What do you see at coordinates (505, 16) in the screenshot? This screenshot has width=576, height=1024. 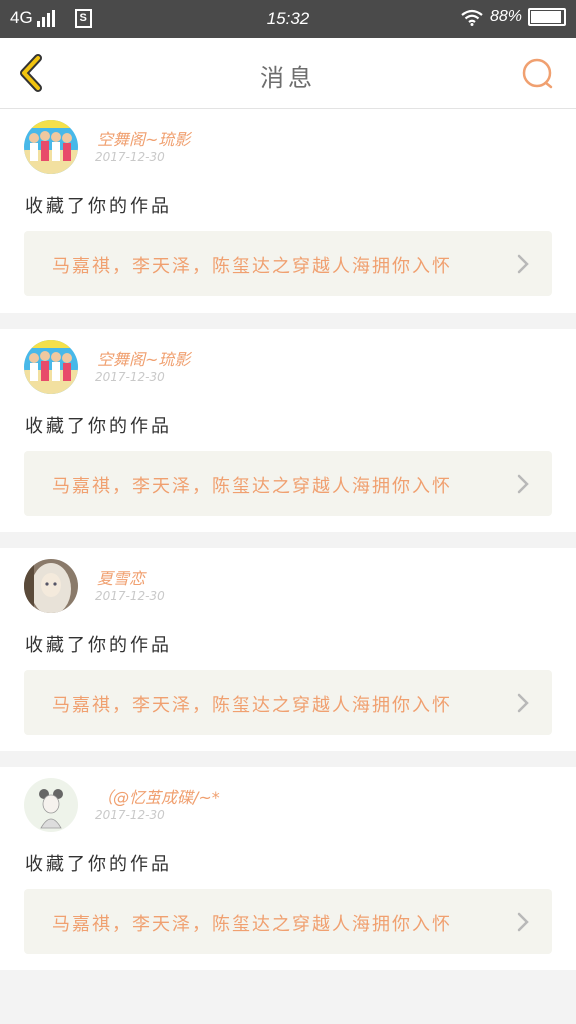 I see `battery-percent: 88%` at bounding box center [505, 16].